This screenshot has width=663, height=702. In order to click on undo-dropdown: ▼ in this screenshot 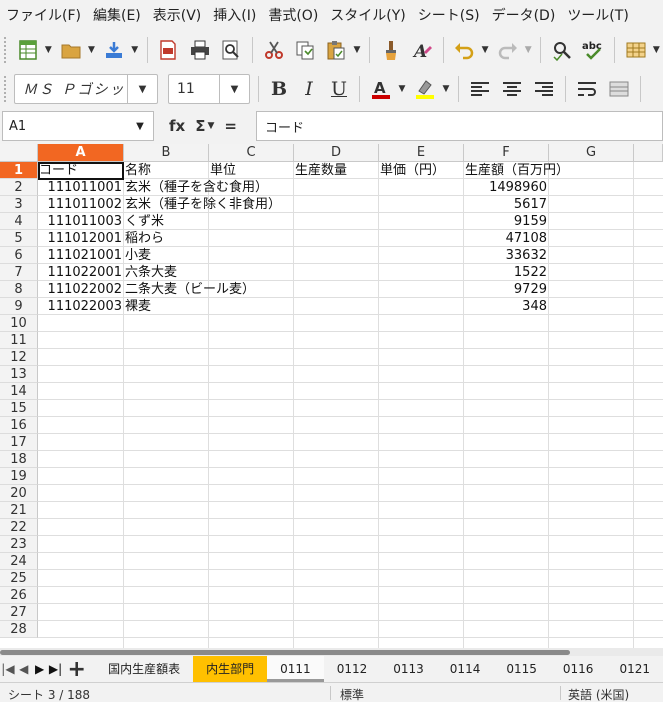, I will do `click(485, 50)`.